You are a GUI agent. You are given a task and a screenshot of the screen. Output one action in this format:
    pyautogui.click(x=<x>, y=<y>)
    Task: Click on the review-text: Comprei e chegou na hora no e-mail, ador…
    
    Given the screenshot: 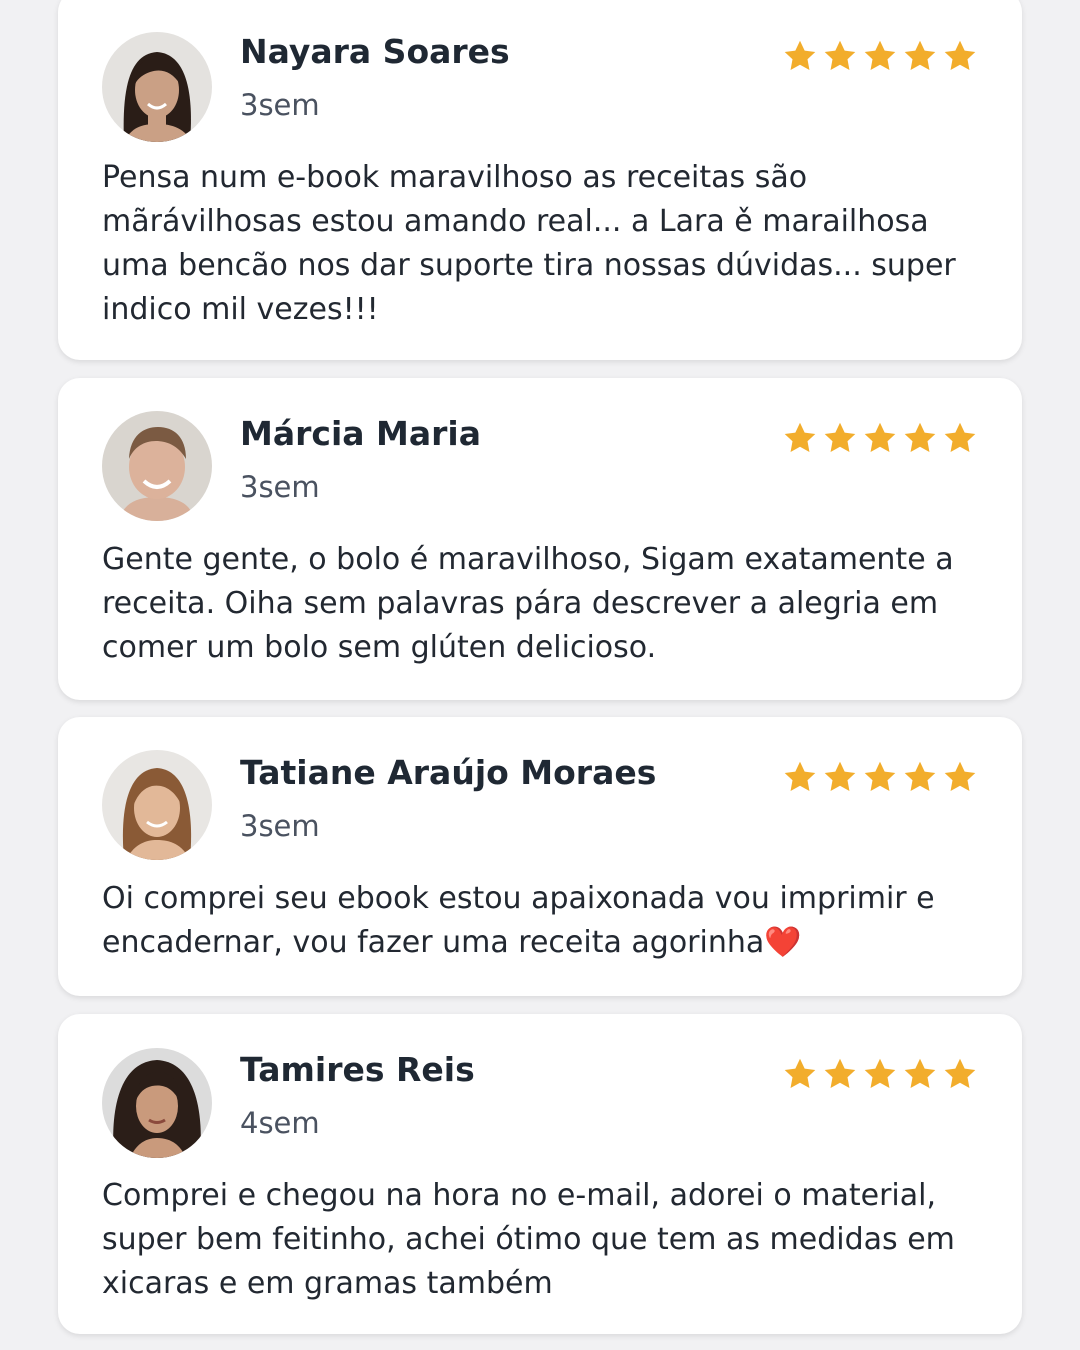 What is the action you would take?
    pyautogui.click(x=528, y=1239)
    